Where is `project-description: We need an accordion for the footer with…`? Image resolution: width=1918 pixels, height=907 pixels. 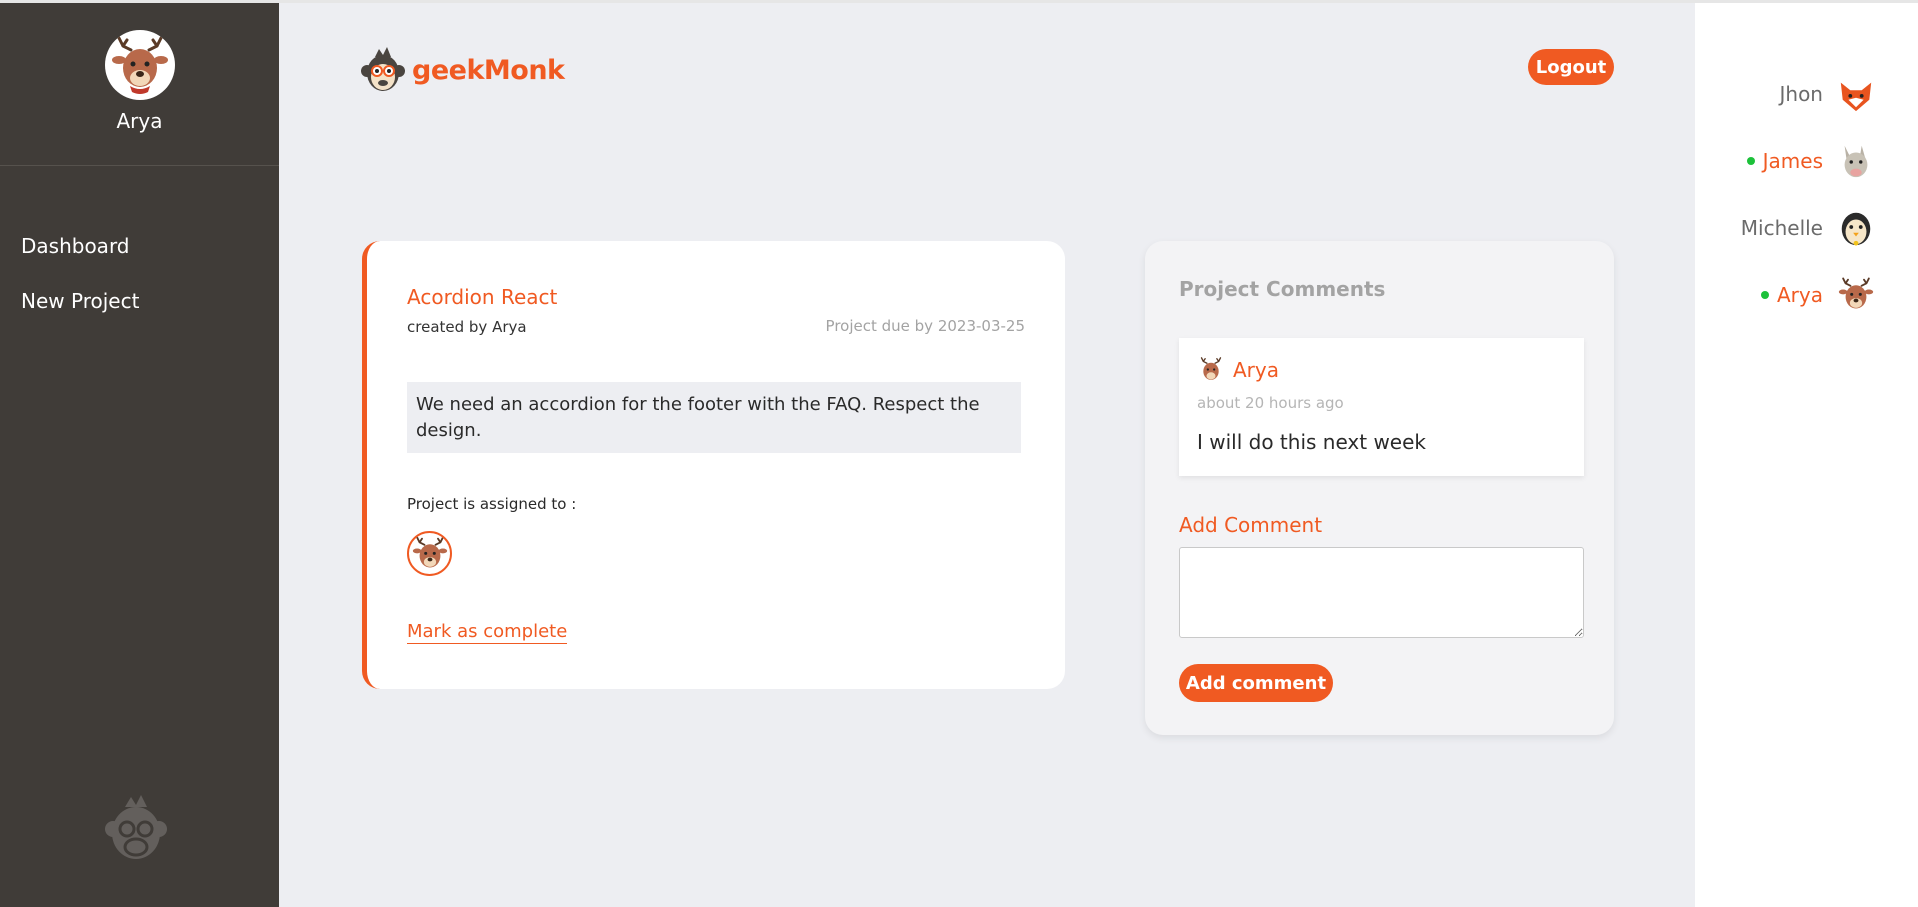
project-description: We need an accordion for the footer with… is located at coordinates (714, 417).